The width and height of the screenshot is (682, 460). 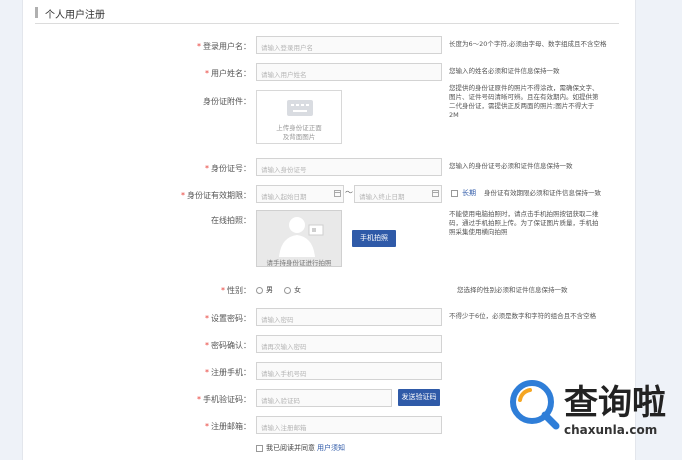 What do you see at coordinates (228, 73) in the screenshot?
I see `realname-label: * 用户姓名：` at bounding box center [228, 73].